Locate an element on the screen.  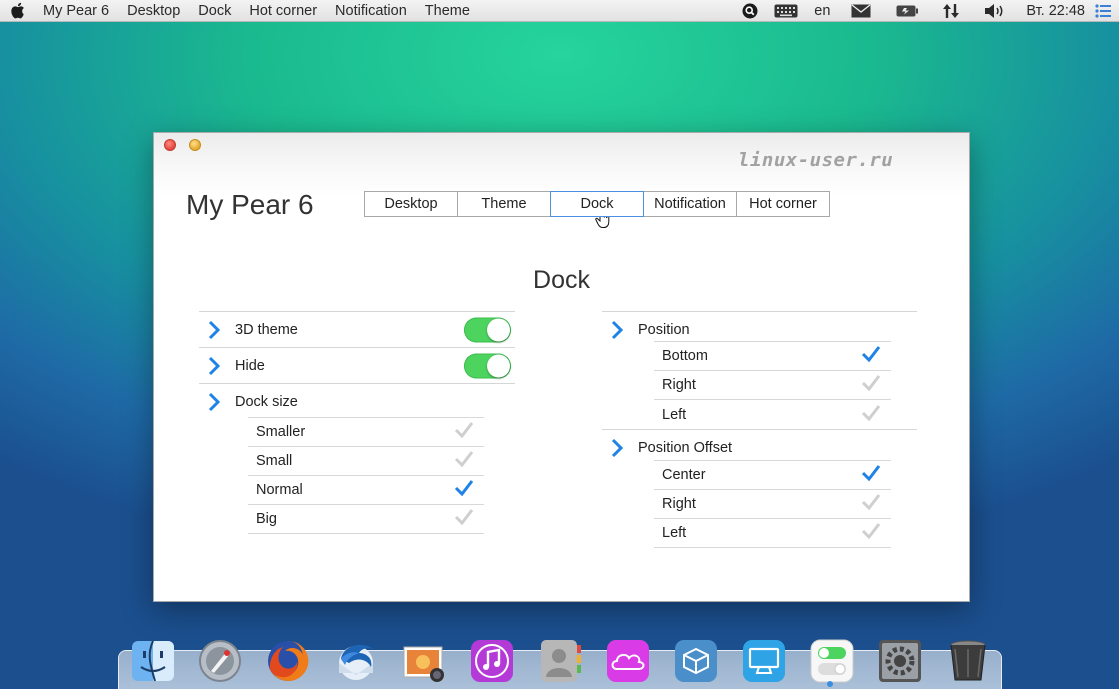
keyboard-layout: en is located at coordinates (822, 11).